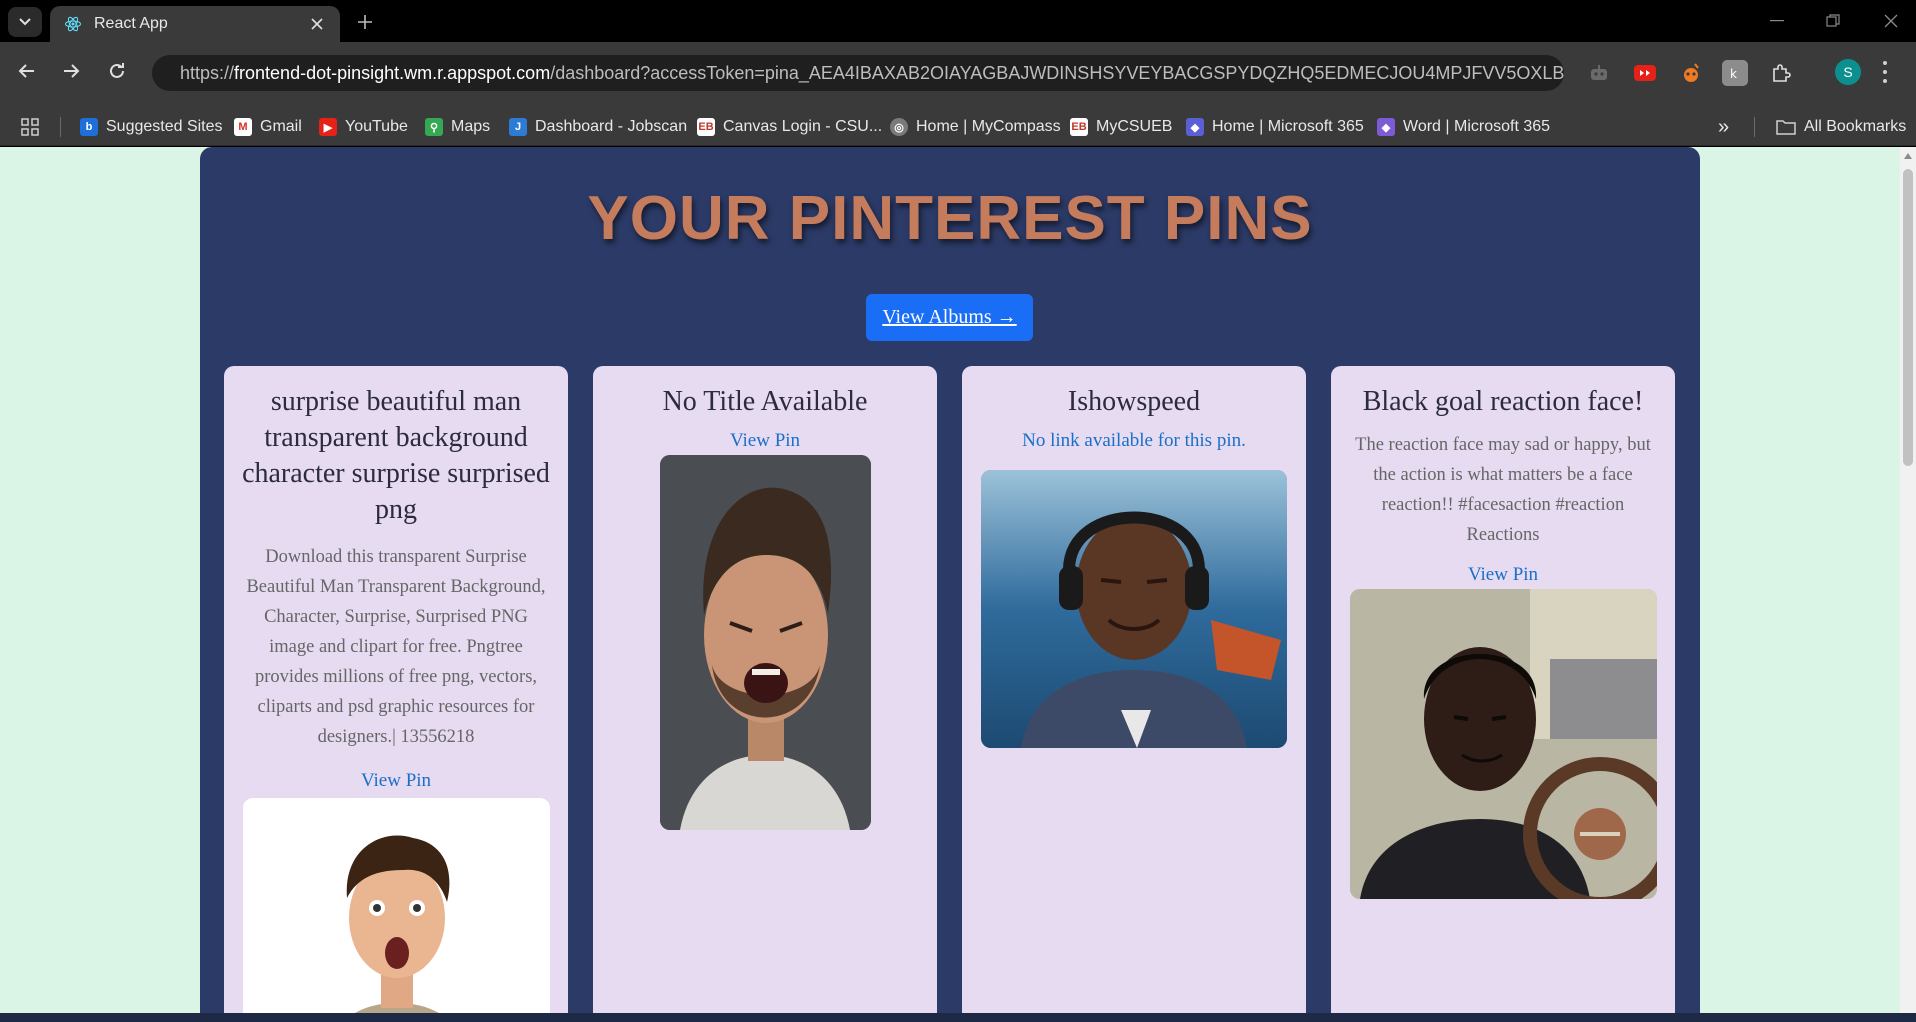 The image size is (1916, 1022). I want to click on close-icon, so click(1891, 21).